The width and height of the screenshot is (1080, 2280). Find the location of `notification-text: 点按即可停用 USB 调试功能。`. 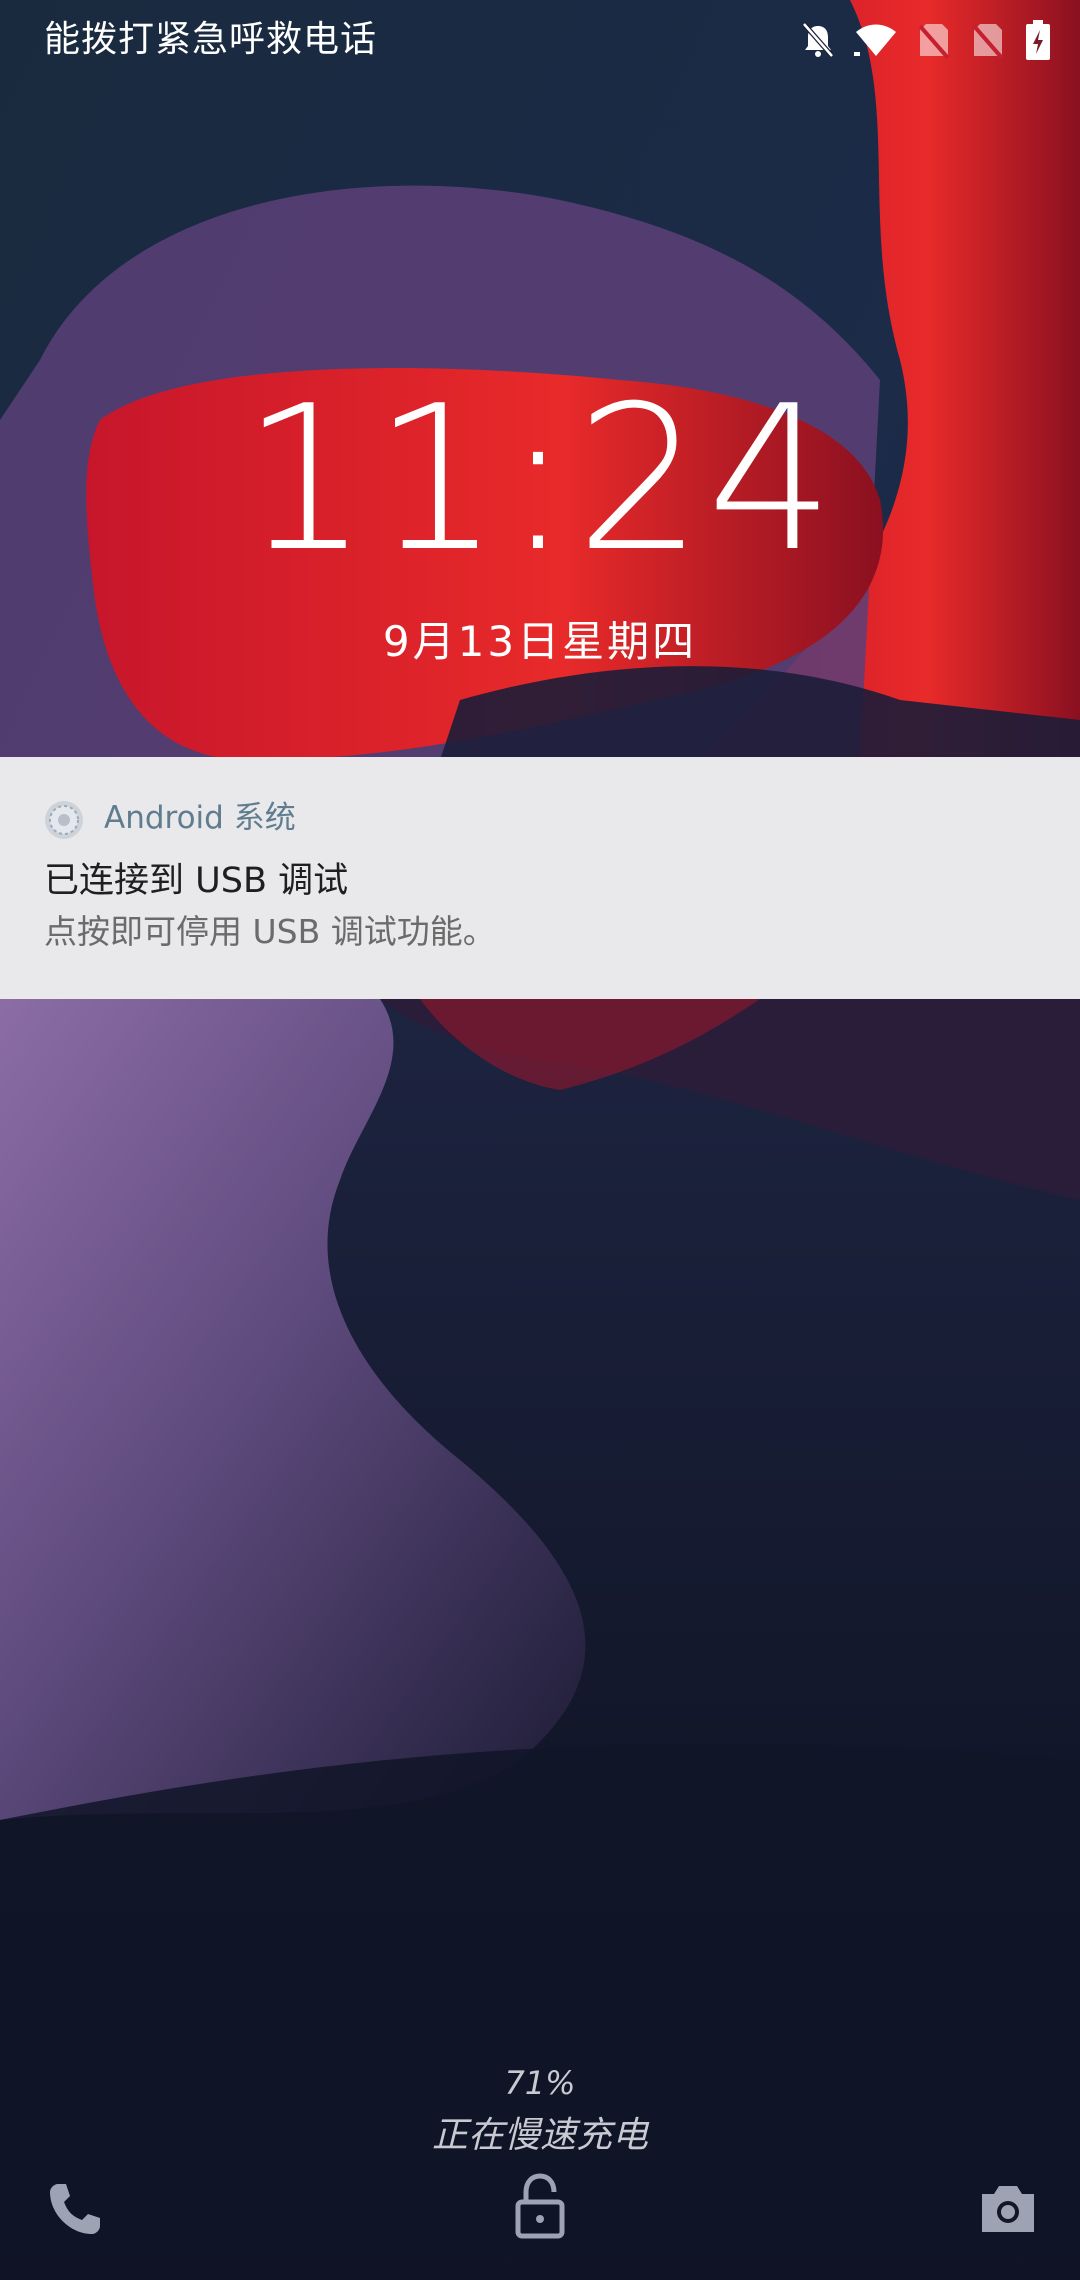

notification-text: 点按即可停用 USB 调试功能。 is located at coordinates (270, 931).